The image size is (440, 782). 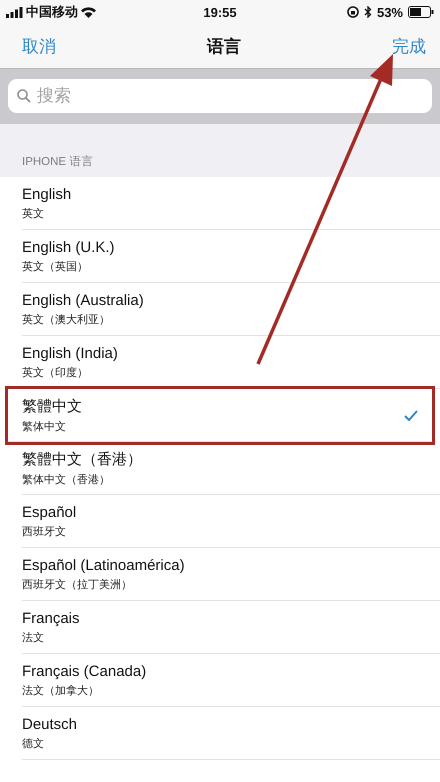 I want to click on language-row: Español 西班牙文, so click(x=231, y=521).